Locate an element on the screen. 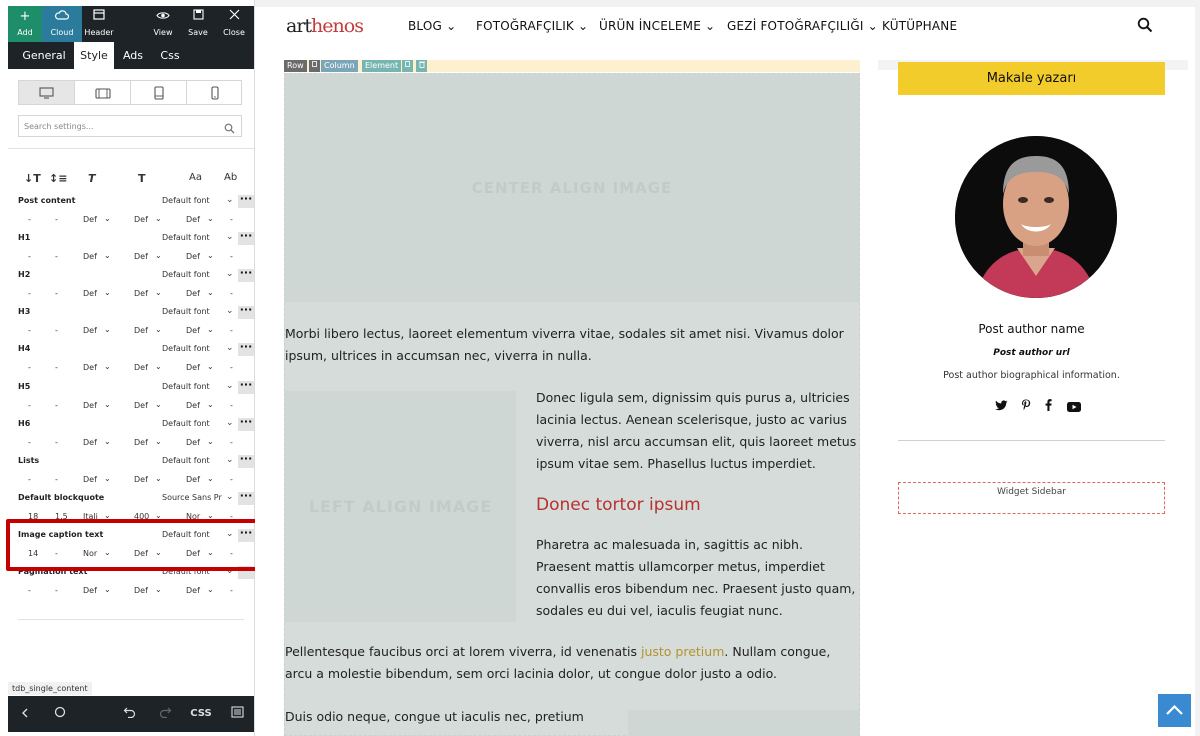 This screenshot has width=1200, height=736. font-family-select: Source Sans Pr is located at coordinates (193, 497).